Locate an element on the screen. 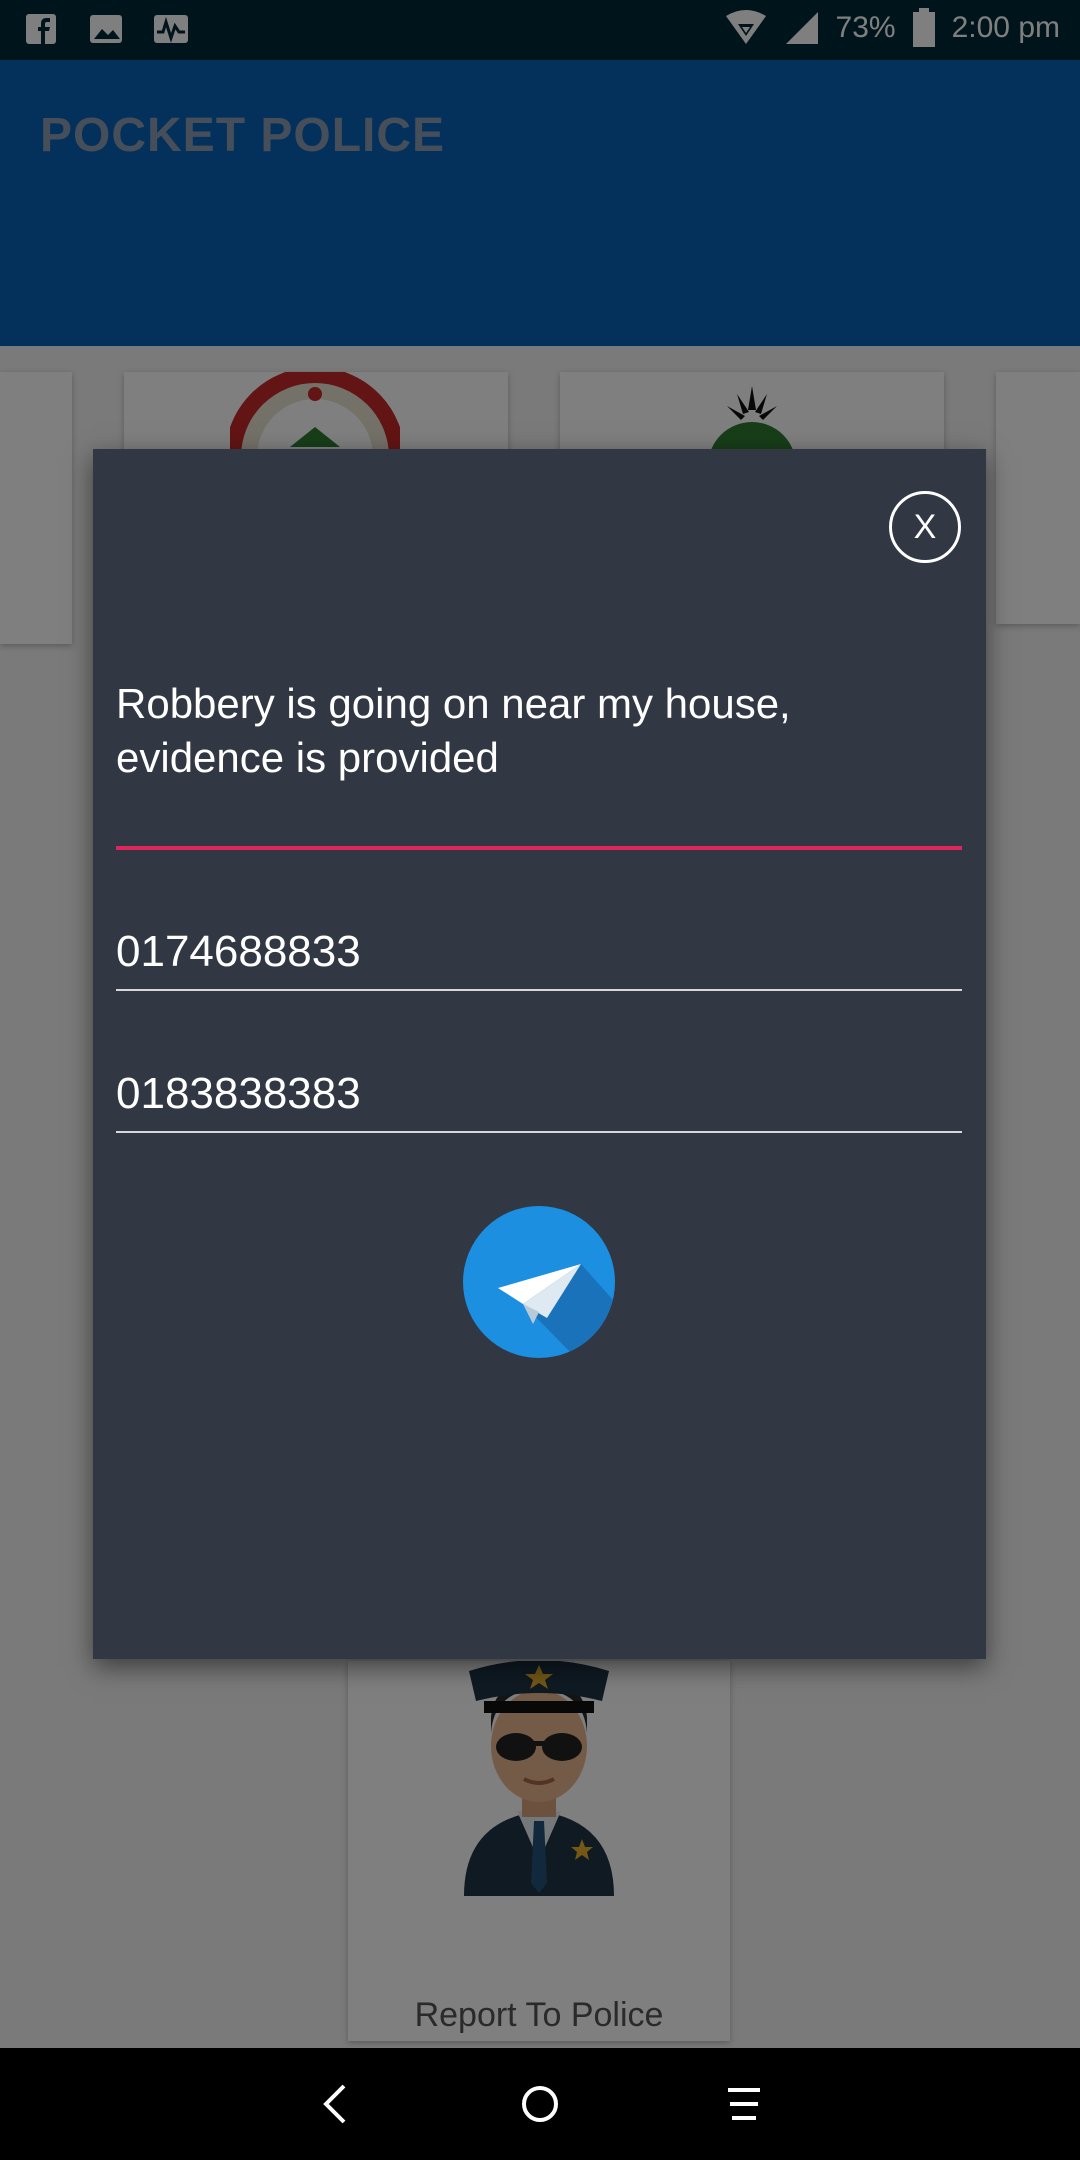 This screenshot has height=2160, width=1080. back-icon is located at coordinates (336, 2104).